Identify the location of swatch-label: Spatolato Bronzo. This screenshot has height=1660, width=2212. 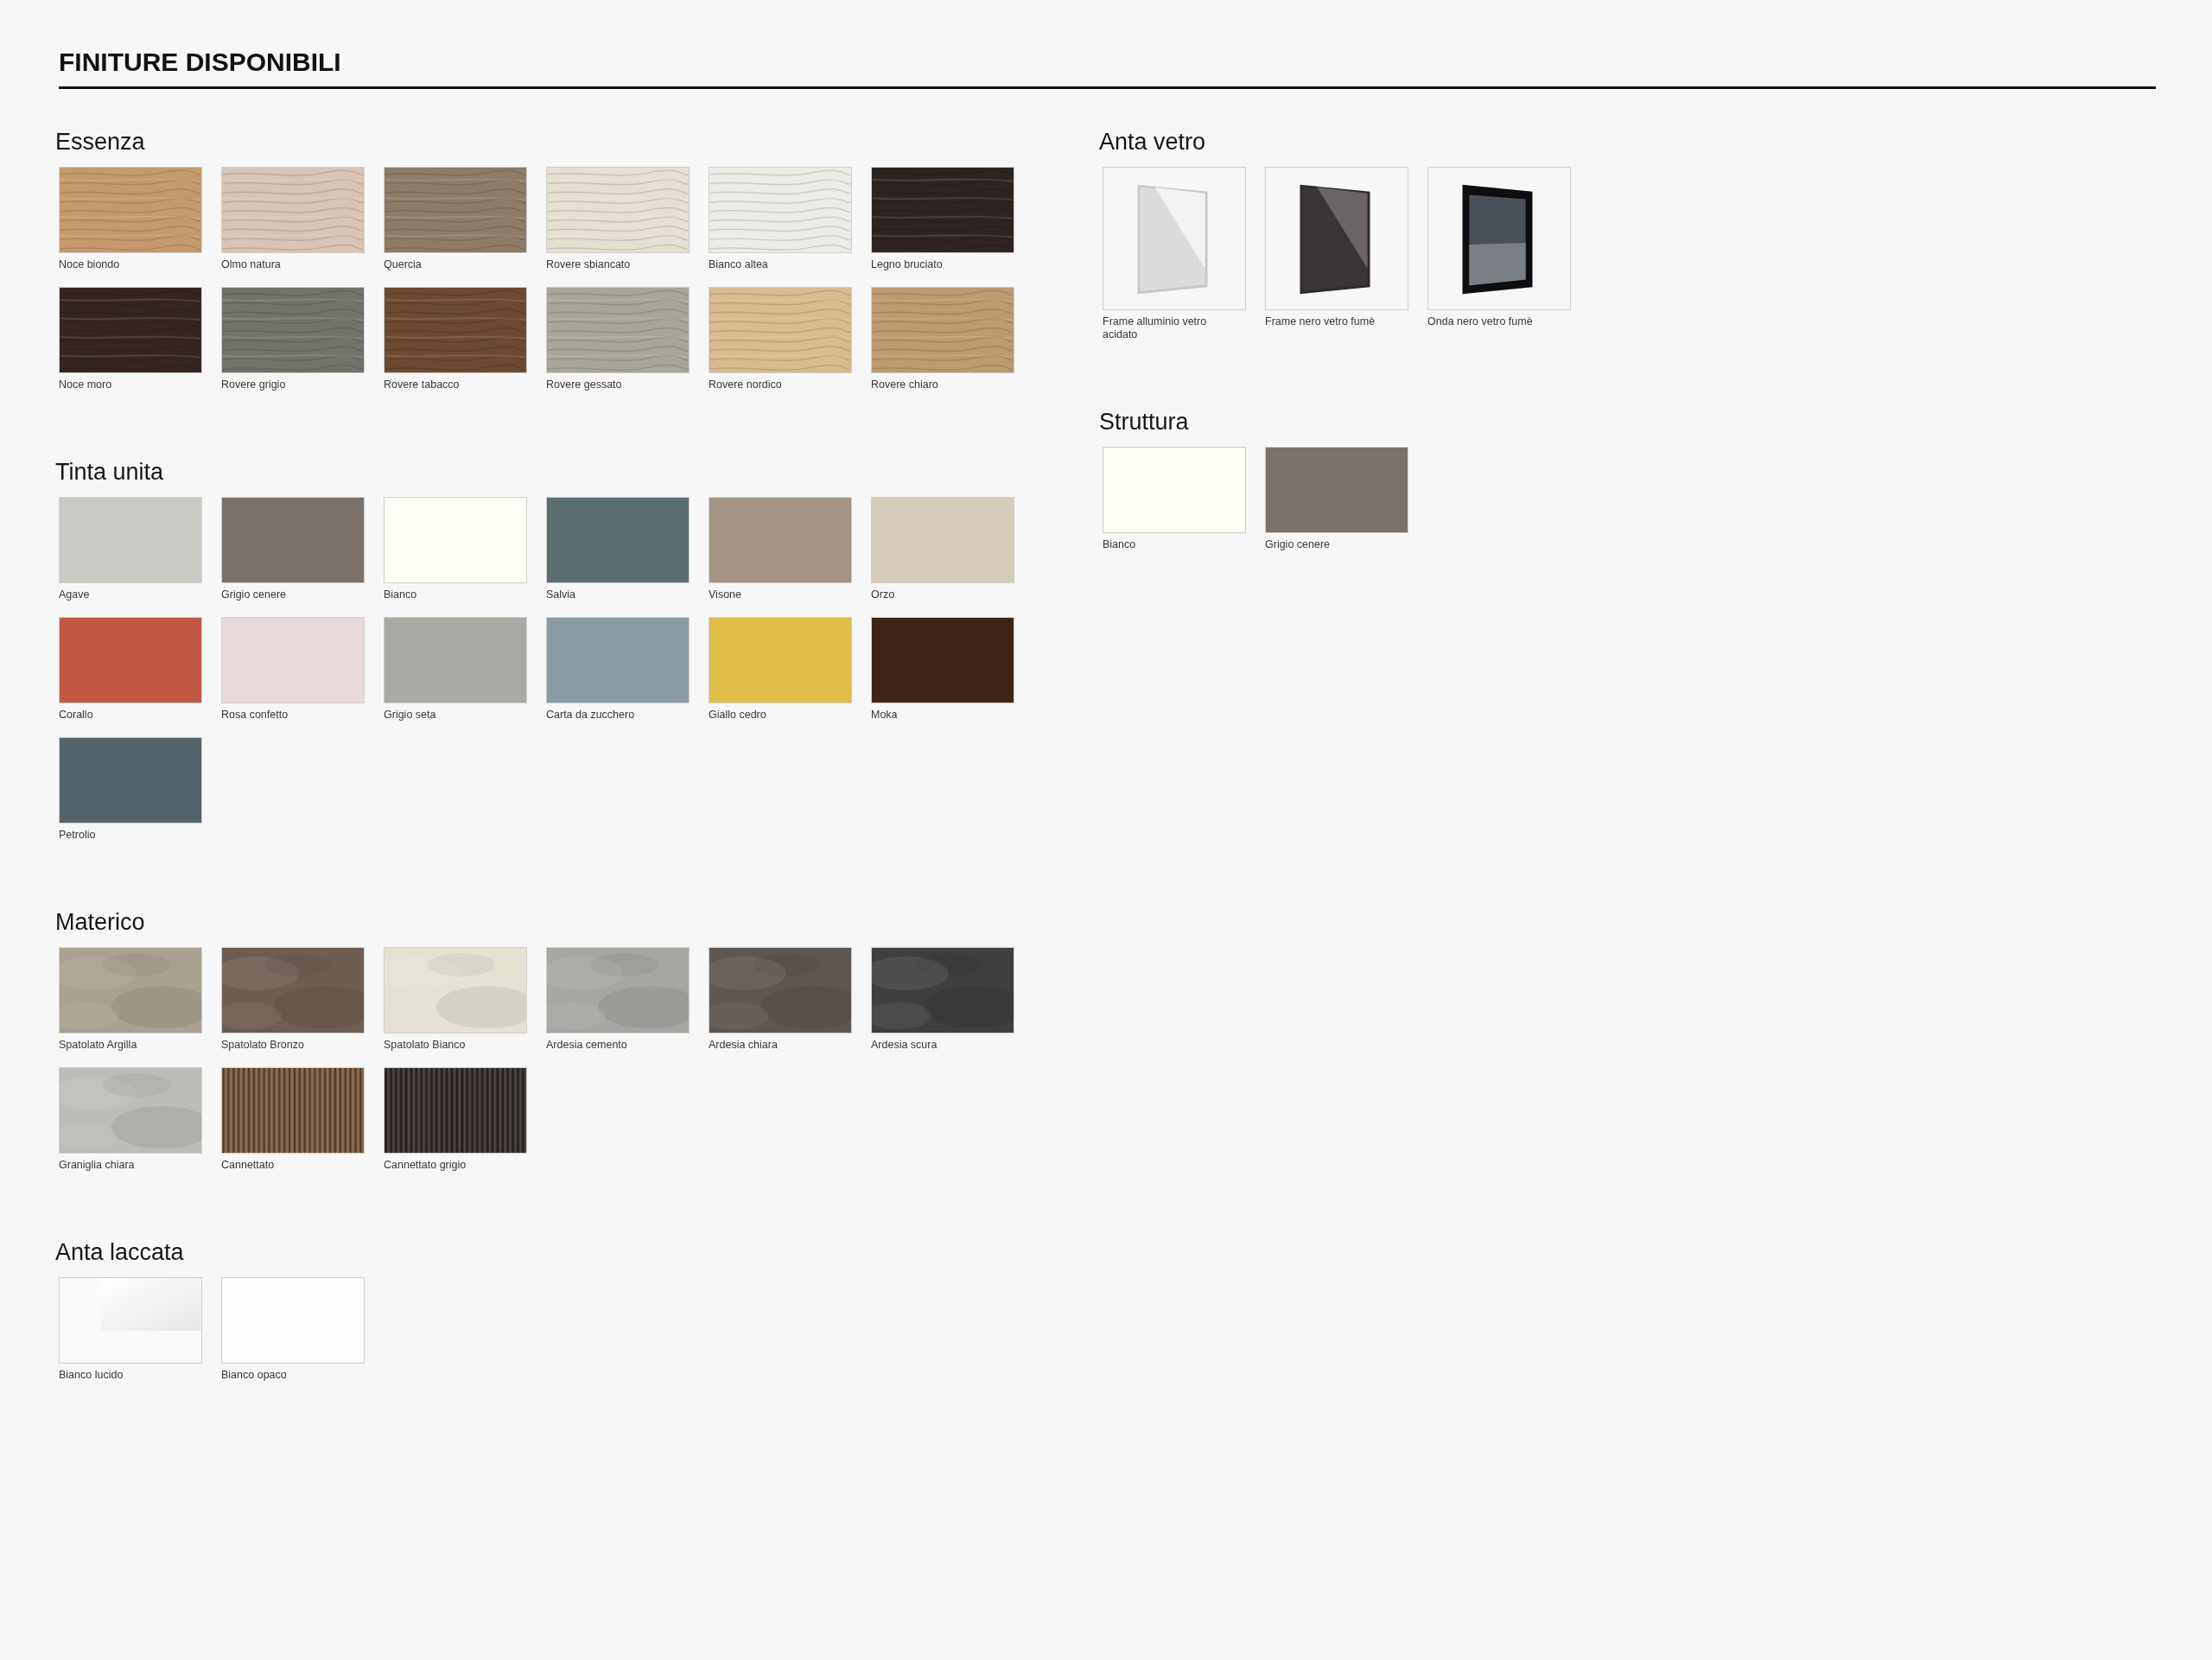
(263, 1045).